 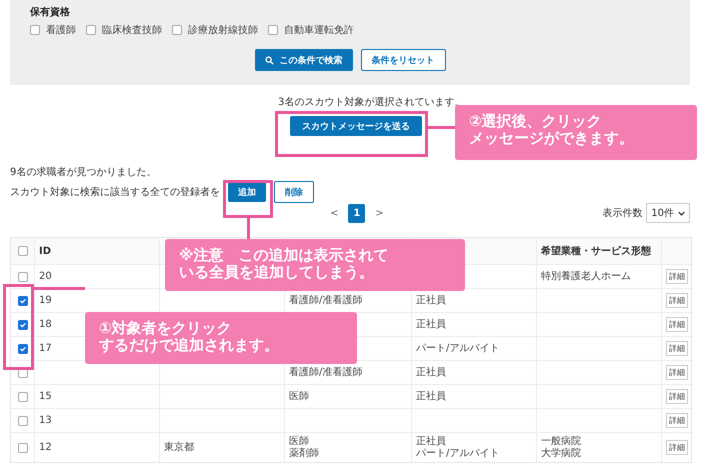 What do you see at coordinates (269, 60) in the screenshot?
I see `search-icon` at bounding box center [269, 60].